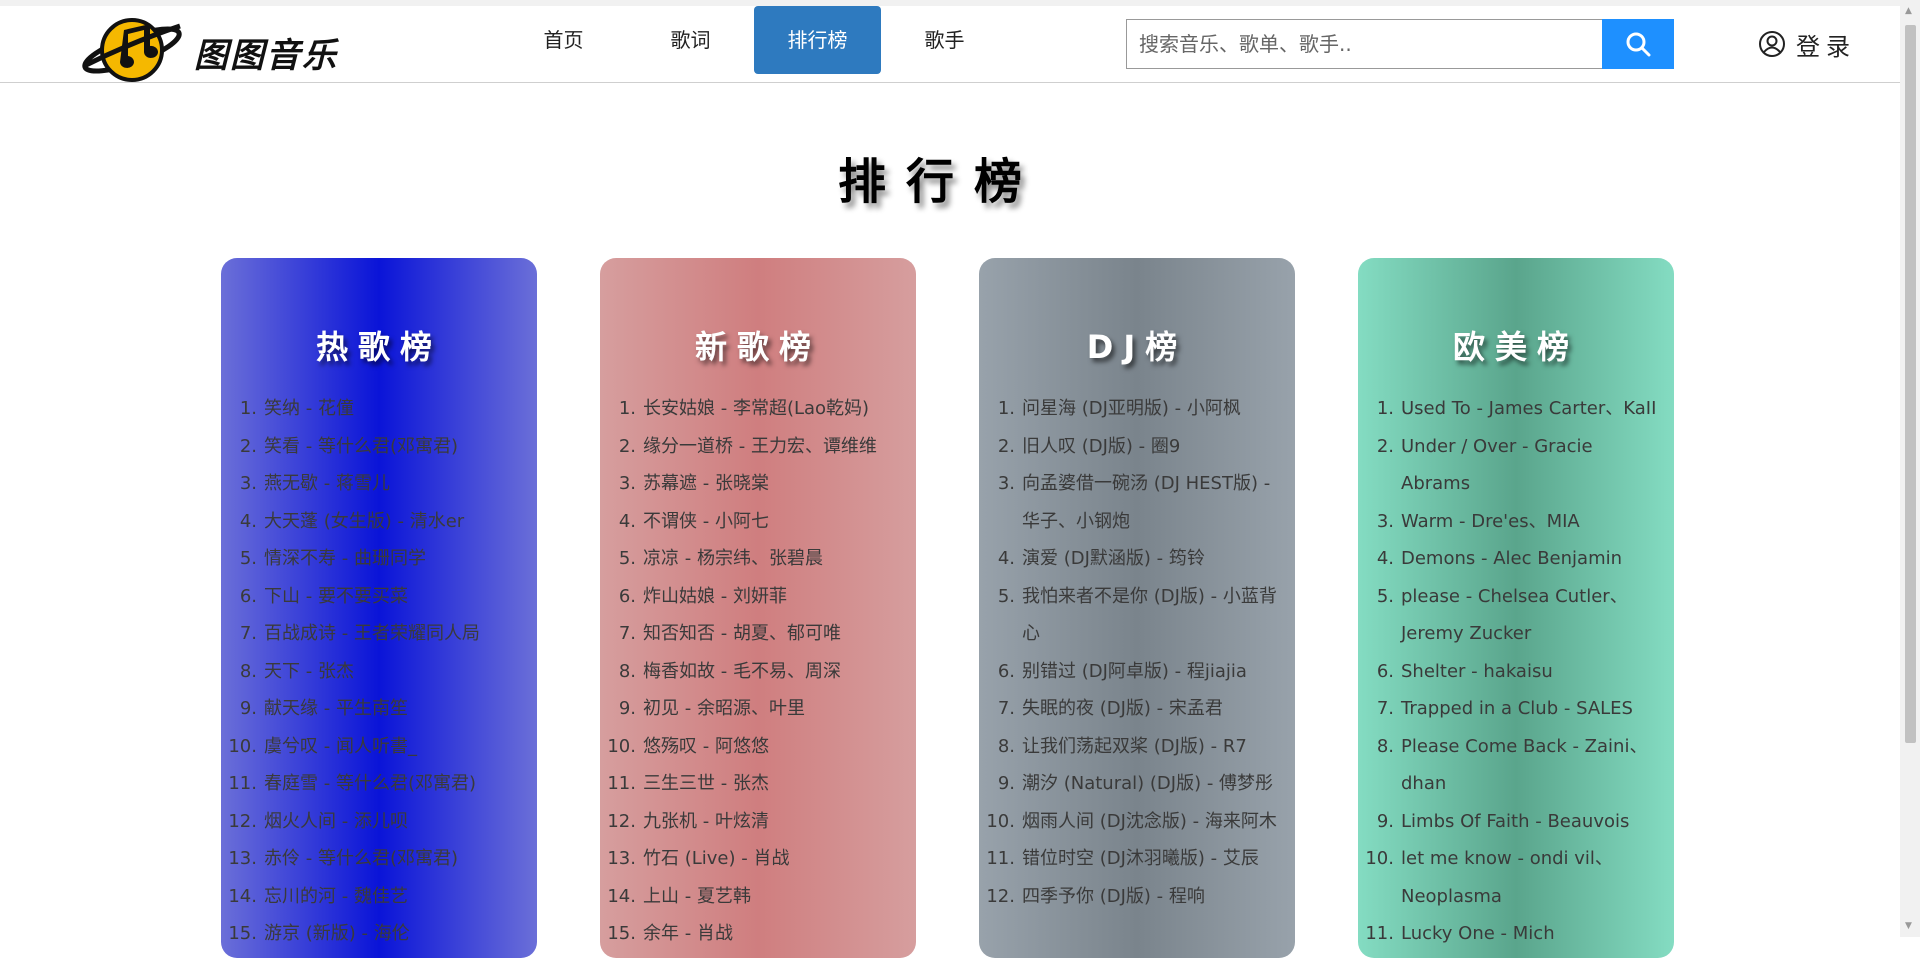 This screenshot has width=1920, height=958. I want to click on song-item: 2.Under / Over - Gracie Abrams, so click(1509, 465).